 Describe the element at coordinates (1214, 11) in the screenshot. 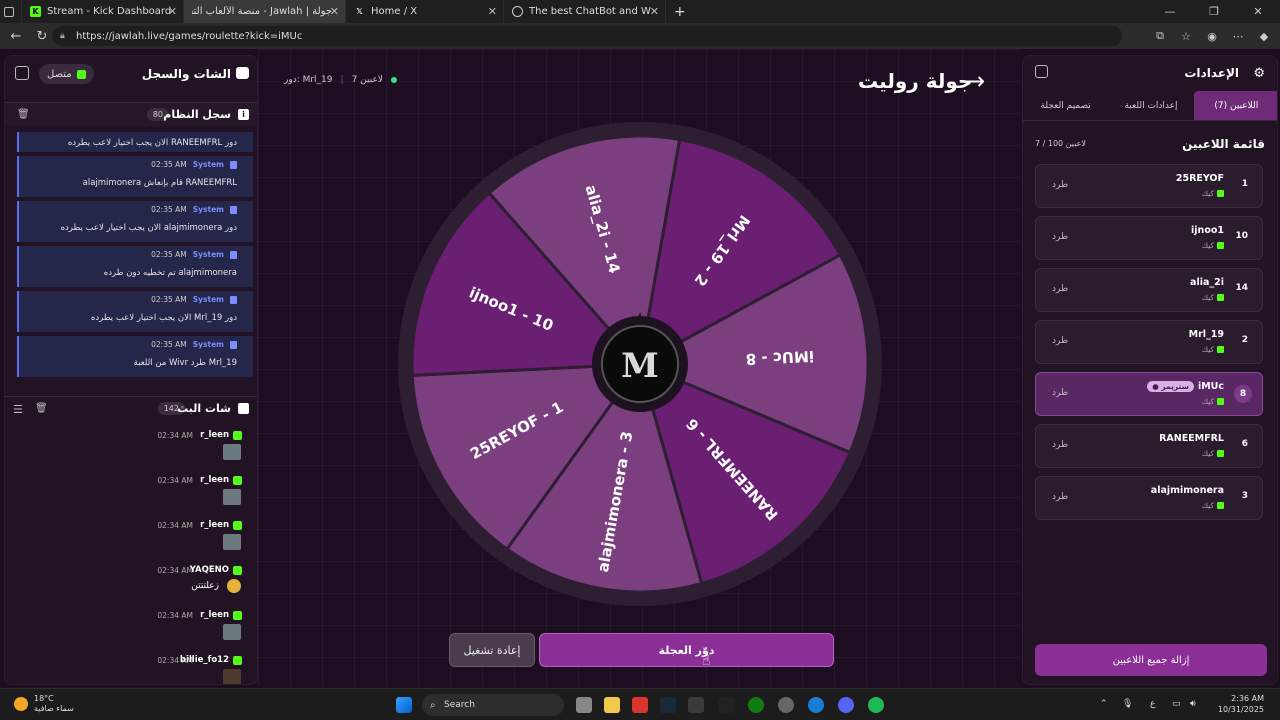

I see `maximize-icon: ❐` at that location.